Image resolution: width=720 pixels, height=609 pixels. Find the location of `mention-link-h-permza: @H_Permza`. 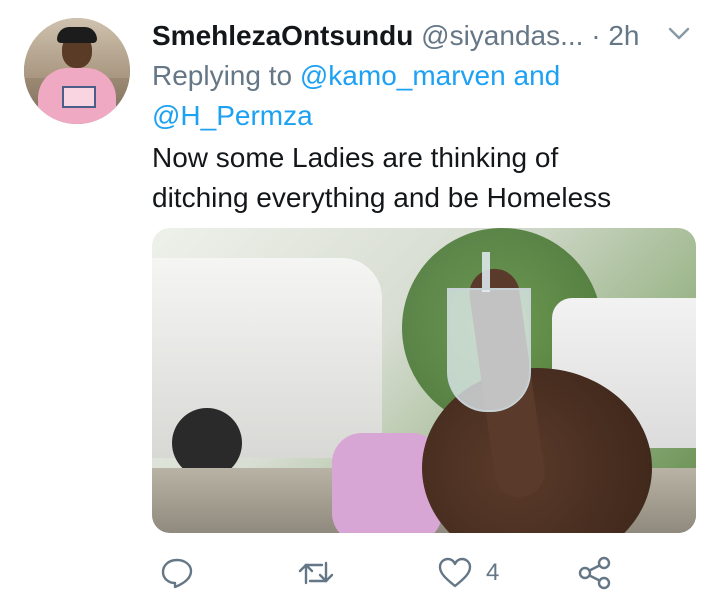

mention-link-h-permza: @H_Permza is located at coordinates (232, 115).